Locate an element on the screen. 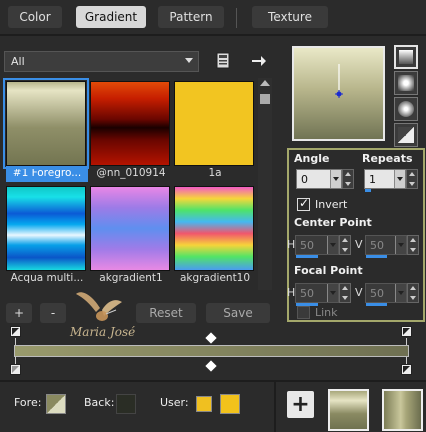 This screenshot has height=432, width=426. filter-dropdown: All is located at coordinates (101, 61).